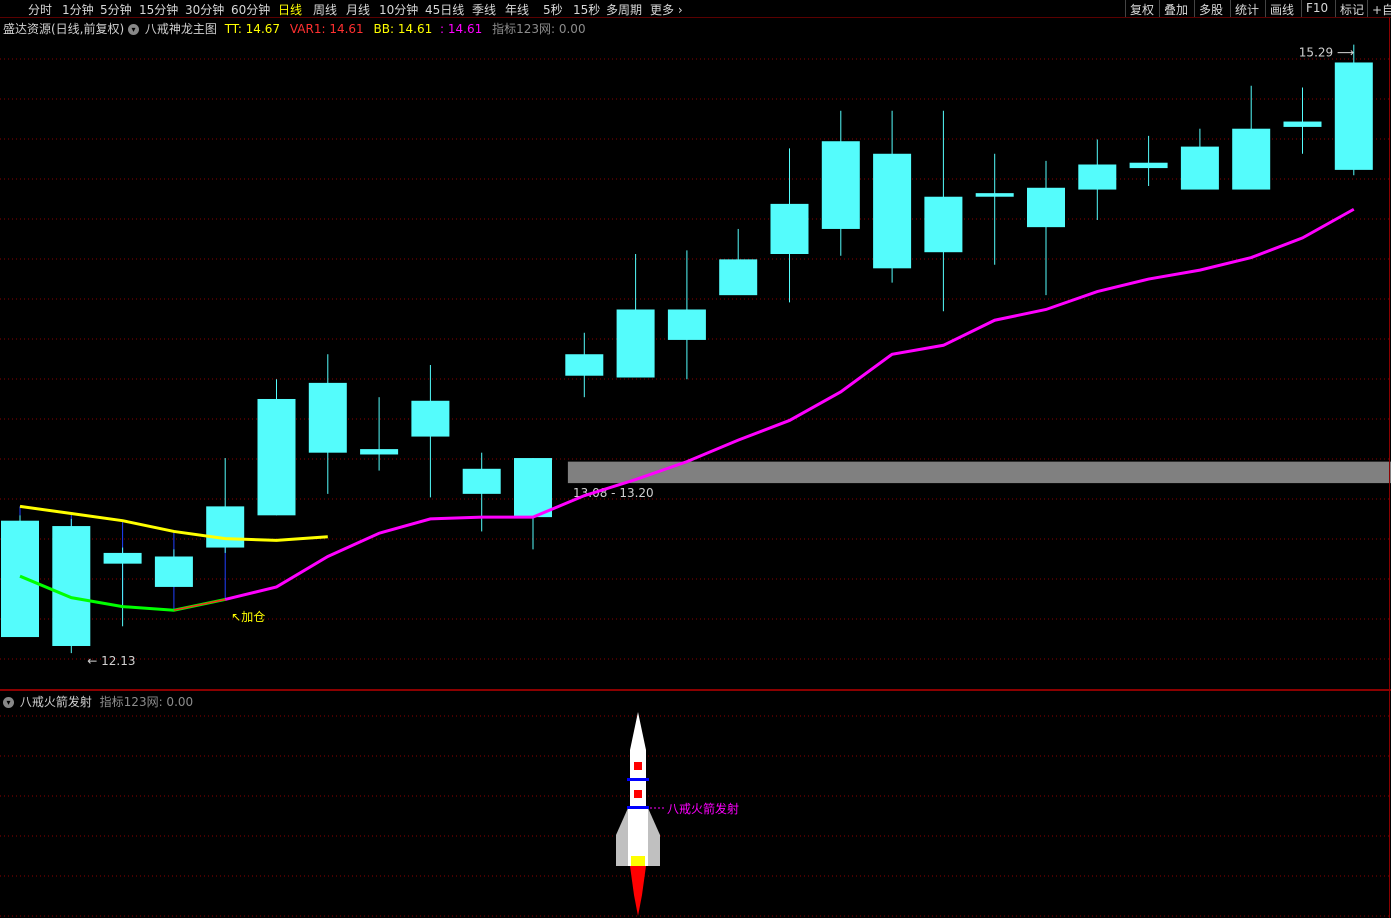 Image resolution: width=1391 pixels, height=918 pixels. Describe the element at coordinates (326, 29) in the screenshot. I see `var1-value: VAR1: 14.61` at that location.